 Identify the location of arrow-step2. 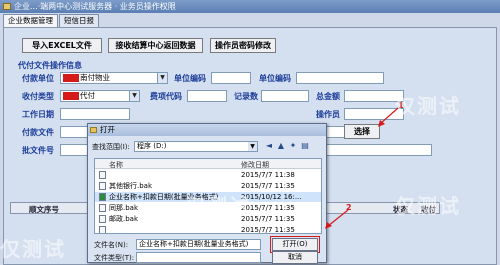
(338, 218).